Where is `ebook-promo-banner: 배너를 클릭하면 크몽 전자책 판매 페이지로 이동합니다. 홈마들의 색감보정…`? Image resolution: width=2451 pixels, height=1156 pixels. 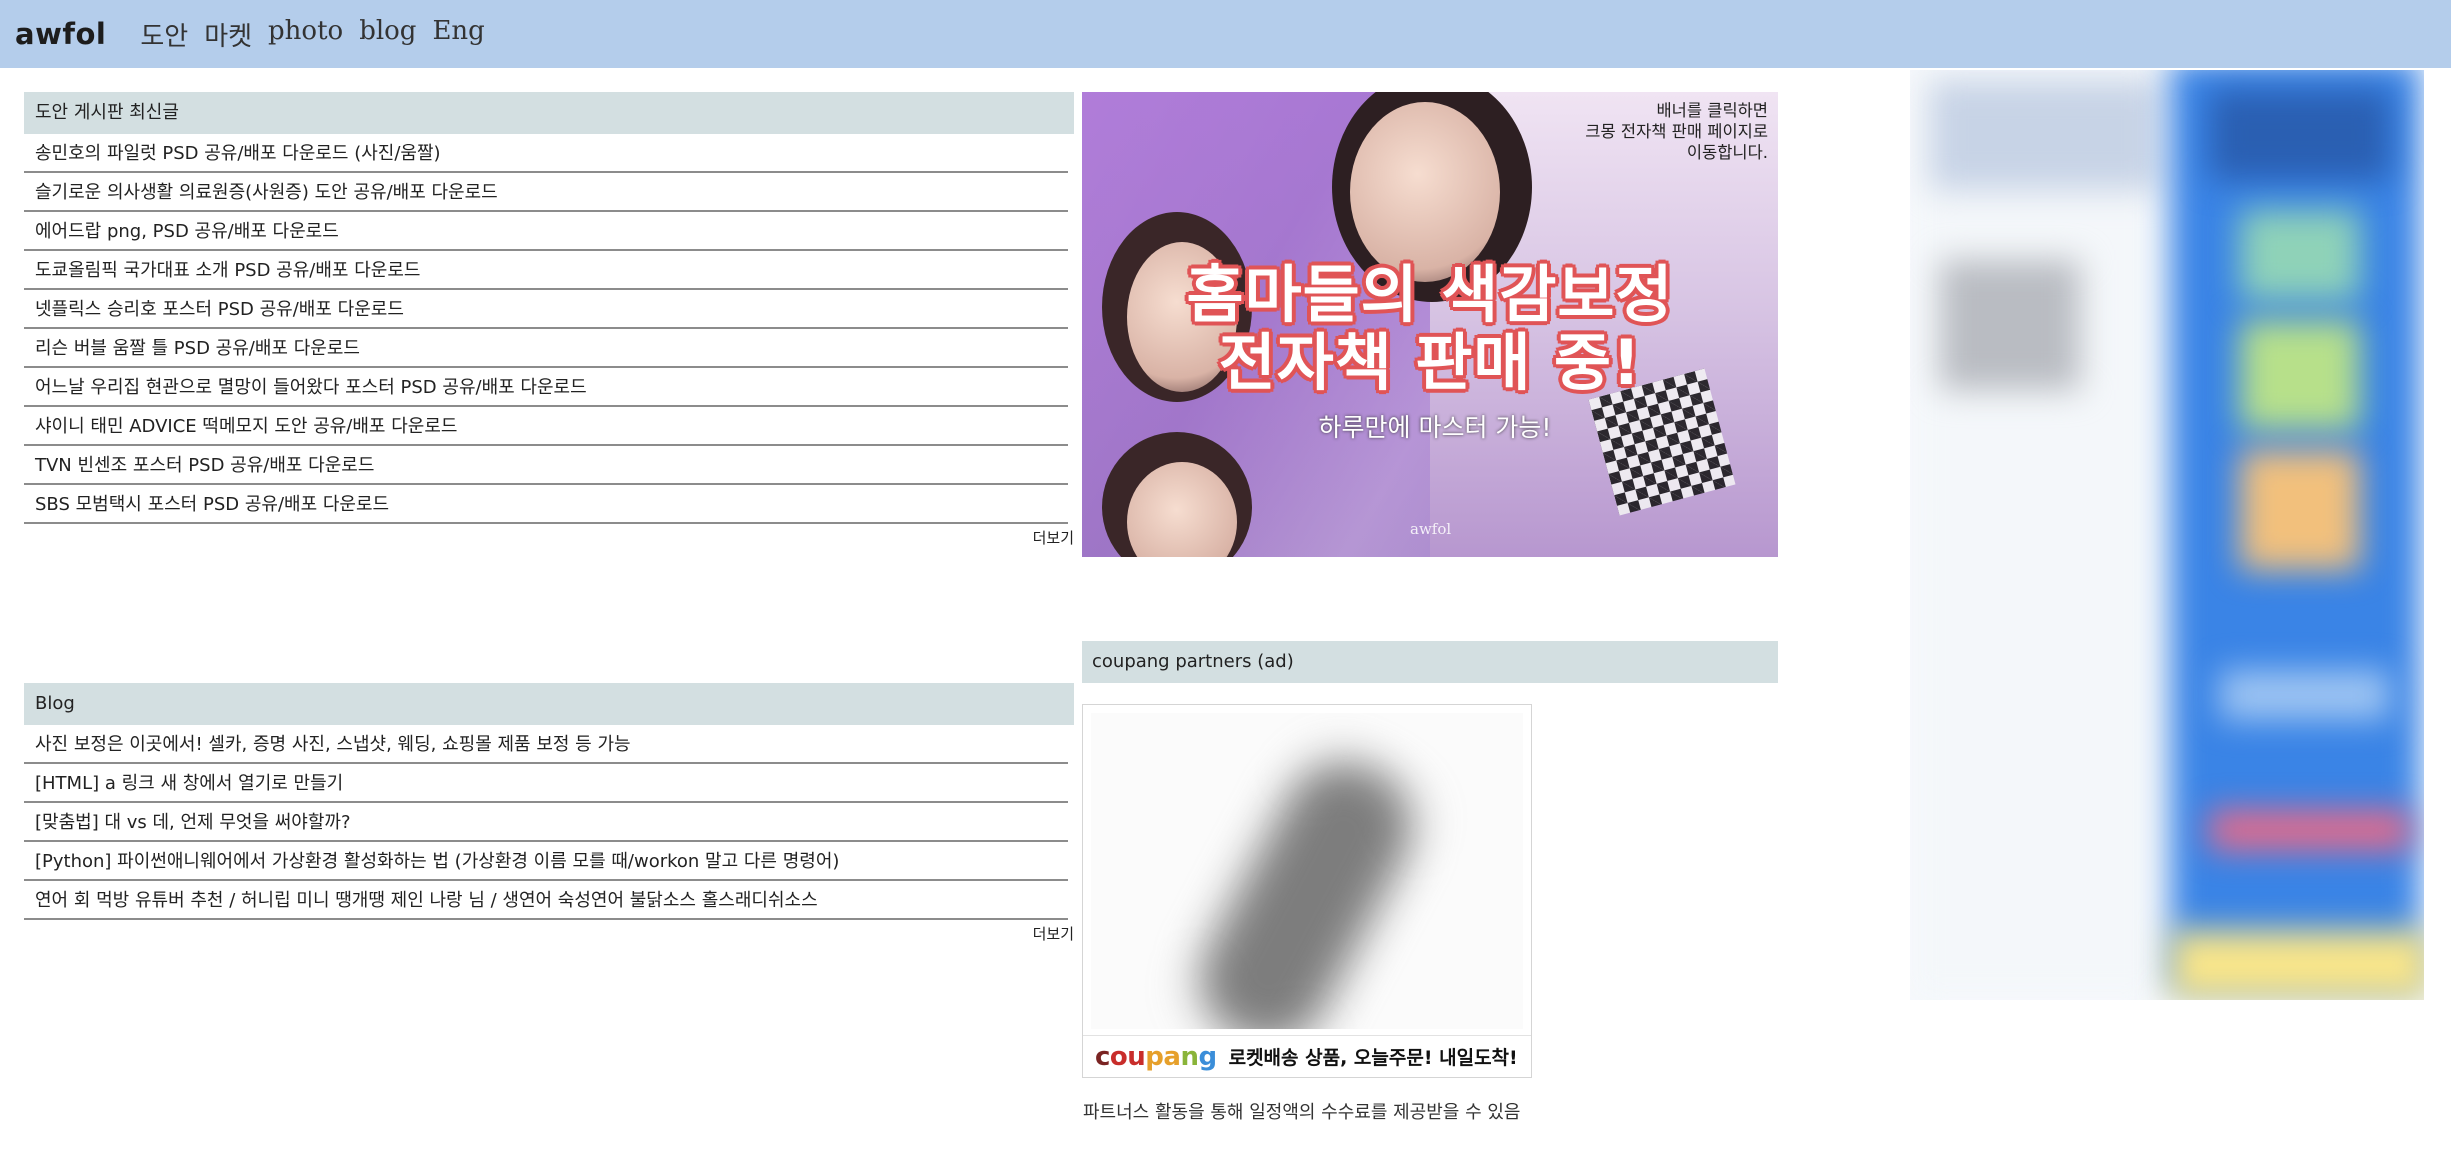 ebook-promo-banner: 배너를 클릭하면 크몽 전자책 판매 페이지로 이동합니다. 홈마들의 색감보정… is located at coordinates (1430, 324).